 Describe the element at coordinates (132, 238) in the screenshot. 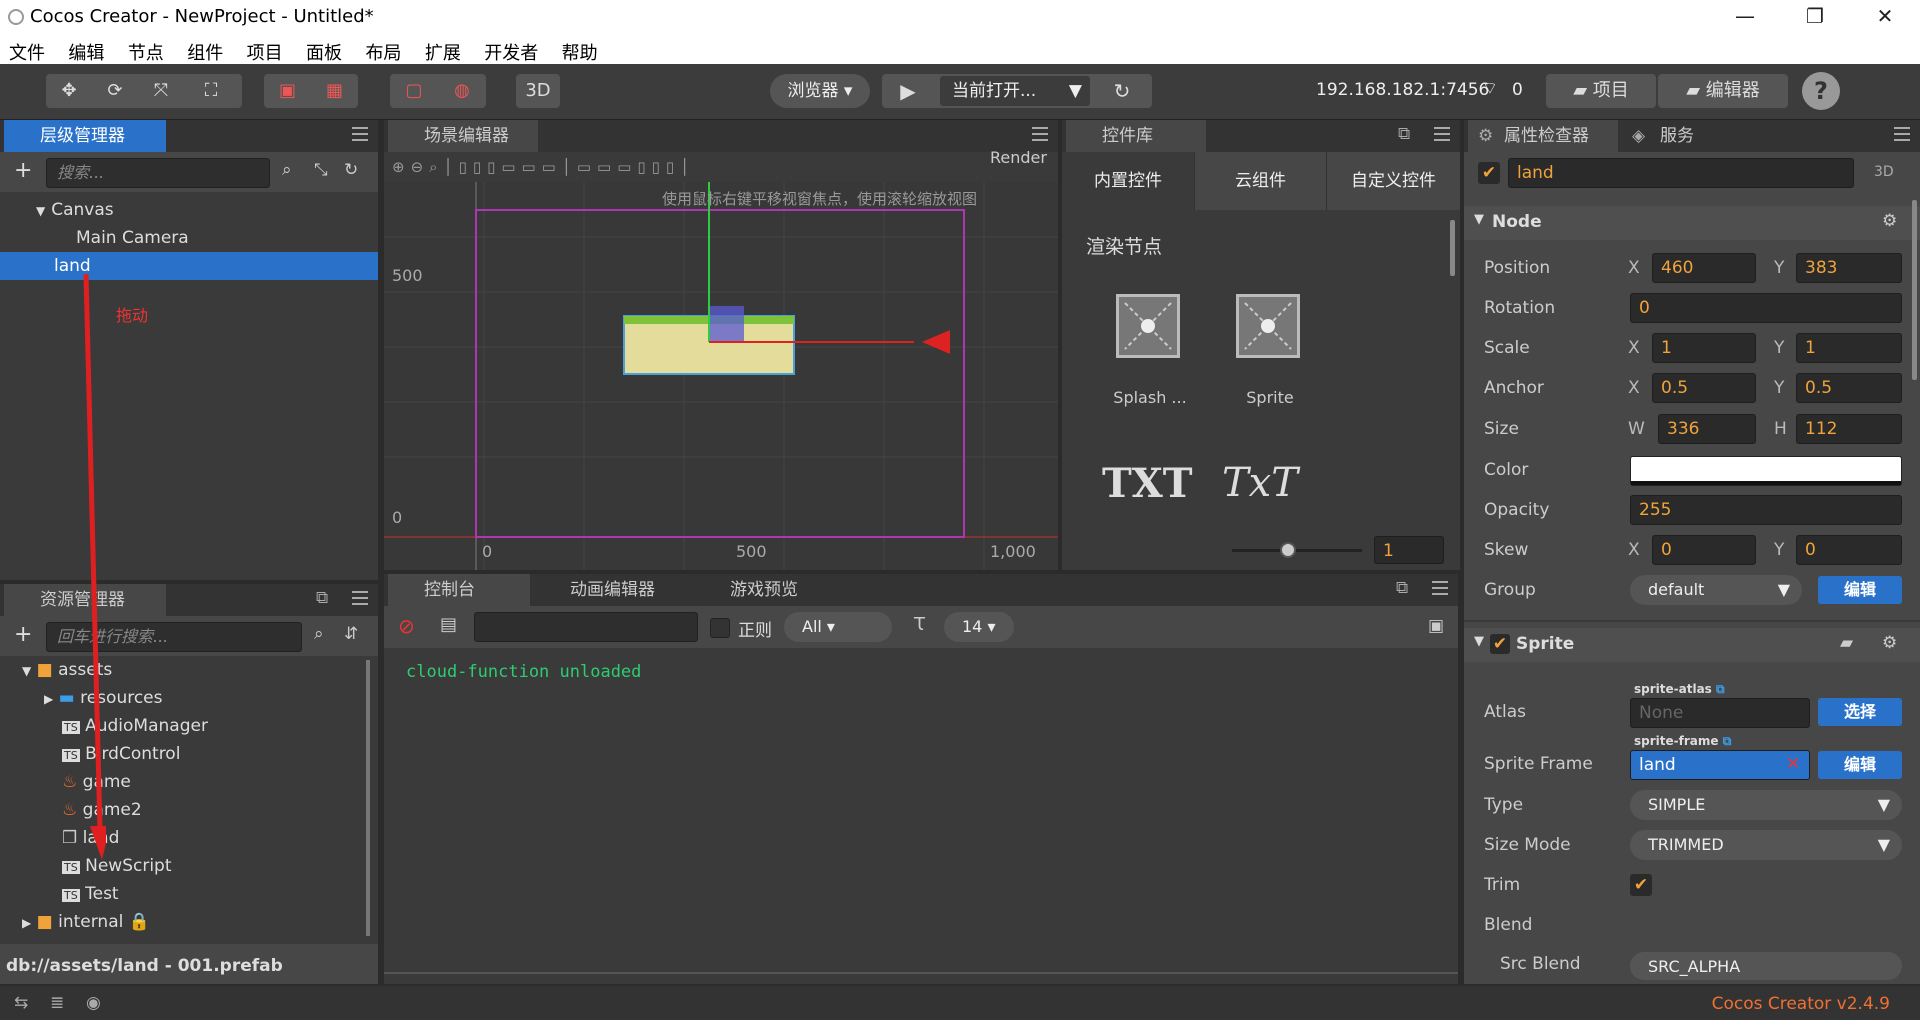

I see `tree-item-main-camera: Main Camera` at that location.